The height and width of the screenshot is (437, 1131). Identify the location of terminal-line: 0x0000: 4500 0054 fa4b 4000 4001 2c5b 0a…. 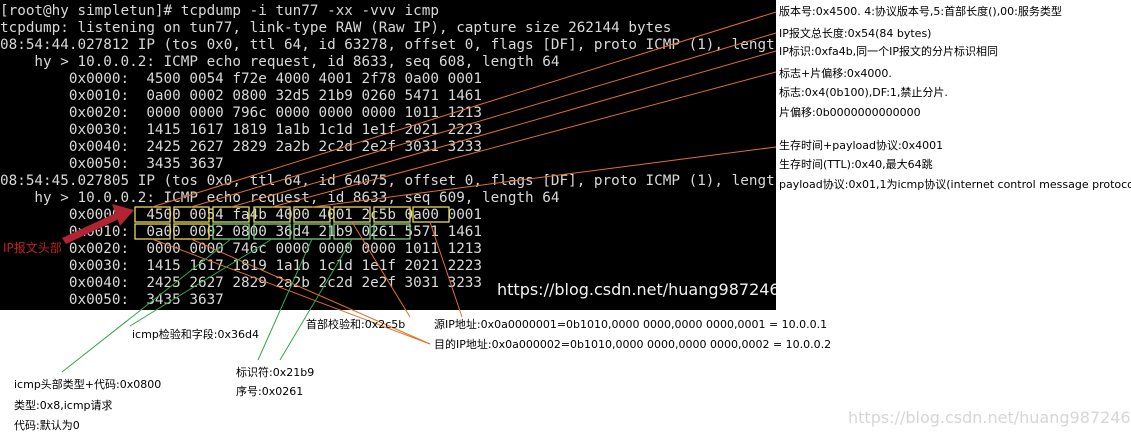
(241, 215).